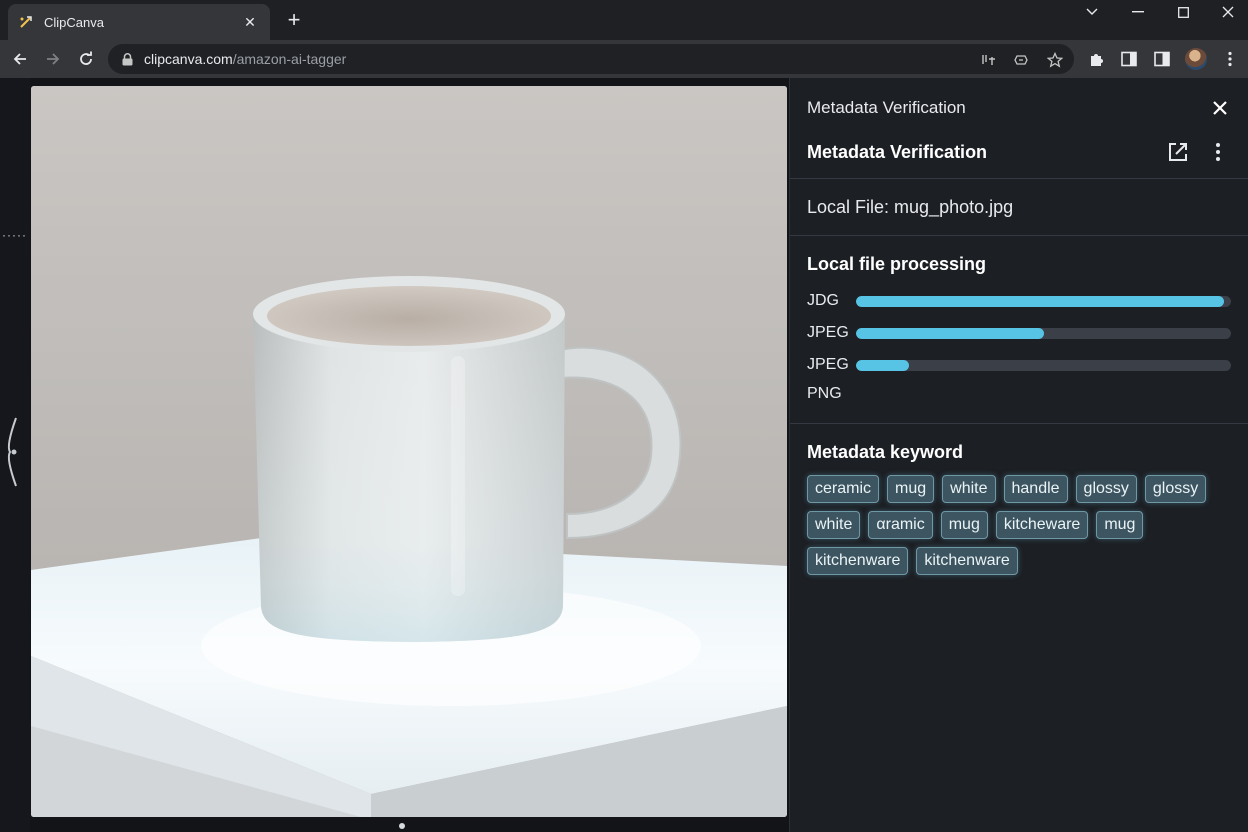 The width and height of the screenshot is (1248, 832). Describe the element at coordinates (289, 59) in the screenshot. I see `url-path: /amazon-ai-tagger` at that location.